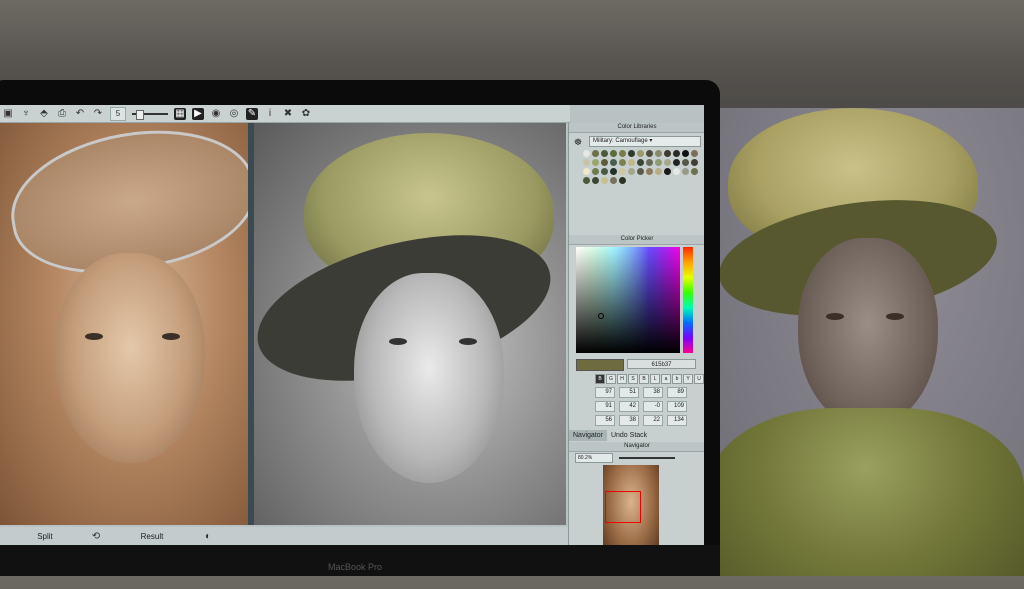  Describe the element at coordinates (152, 536) in the screenshot. I see `result-tab: Result` at that location.